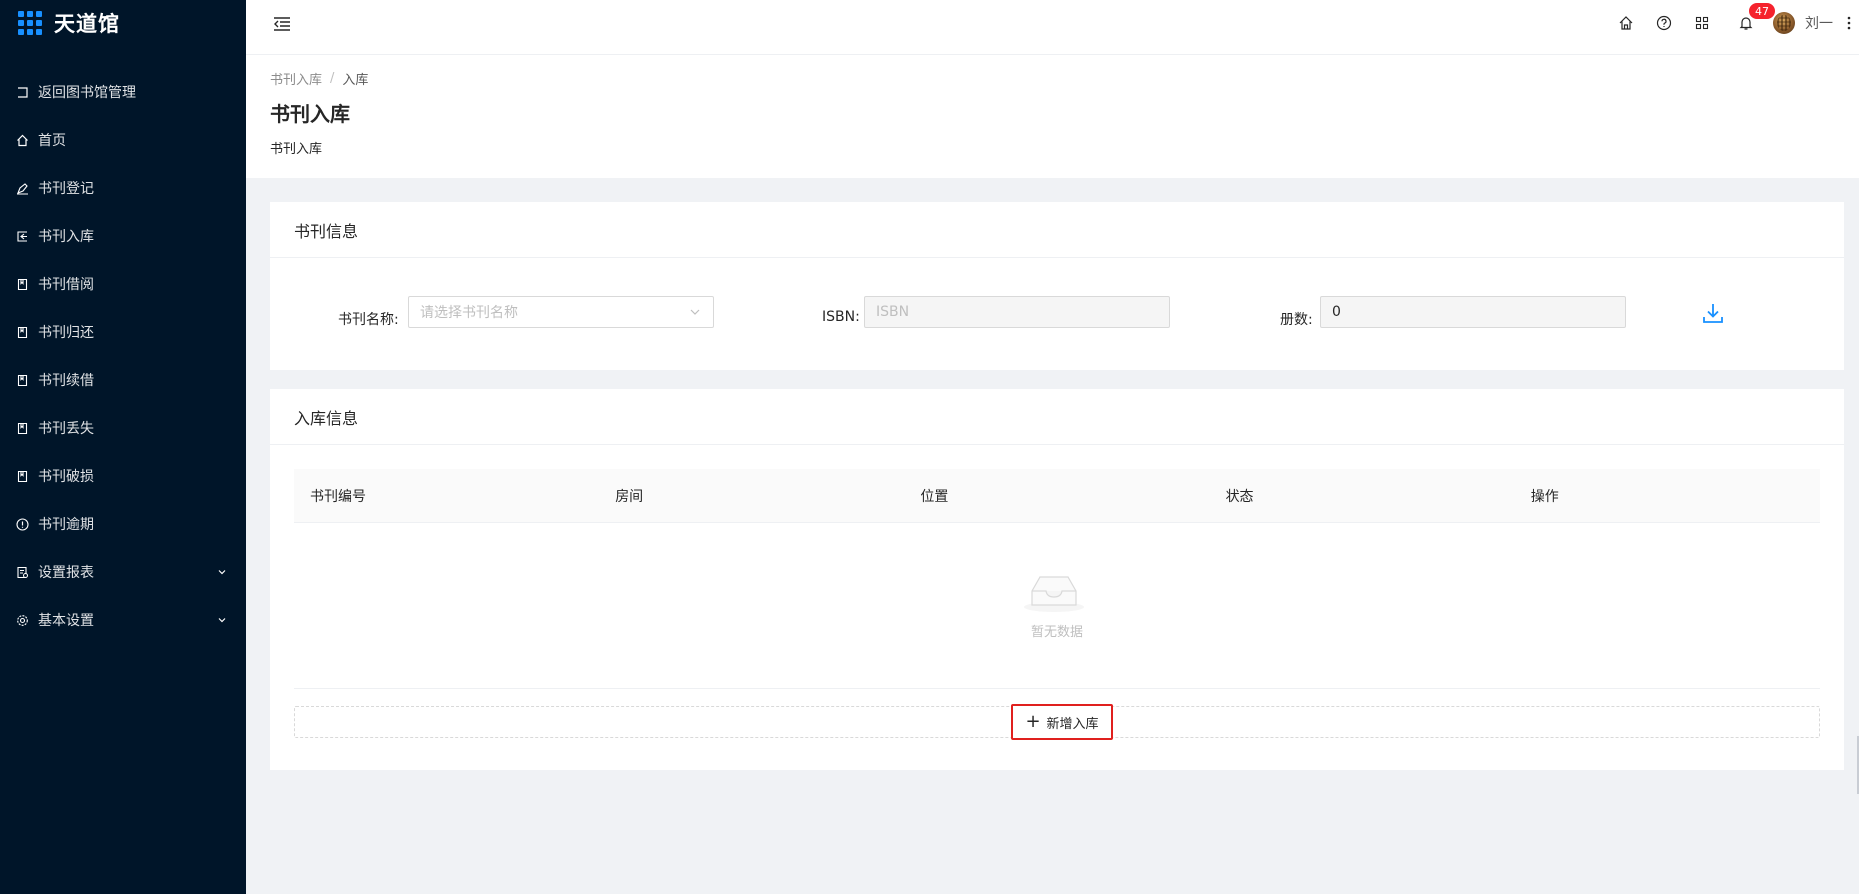 Image resolution: width=1859 pixels, height=894 pixels. What do you see at coordinates (1664, 23) in the screenshot?
I see `help-icon` at bounding box center [1664, 23].